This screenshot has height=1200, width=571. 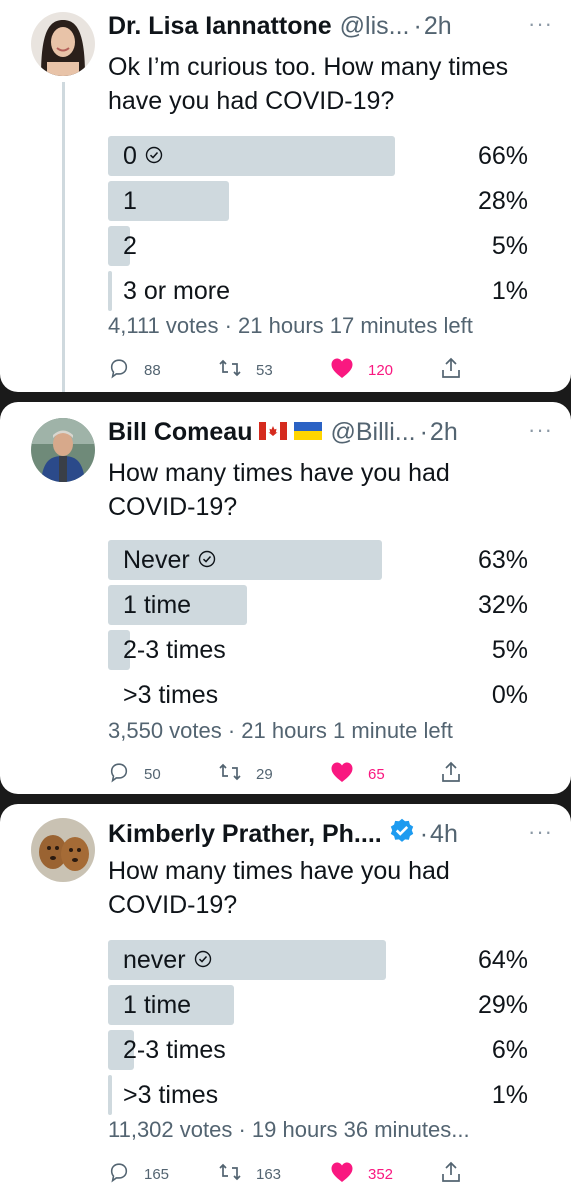 I want to click on author-name: Dr. Lisa Iannattone, so click(x=220, y=26).